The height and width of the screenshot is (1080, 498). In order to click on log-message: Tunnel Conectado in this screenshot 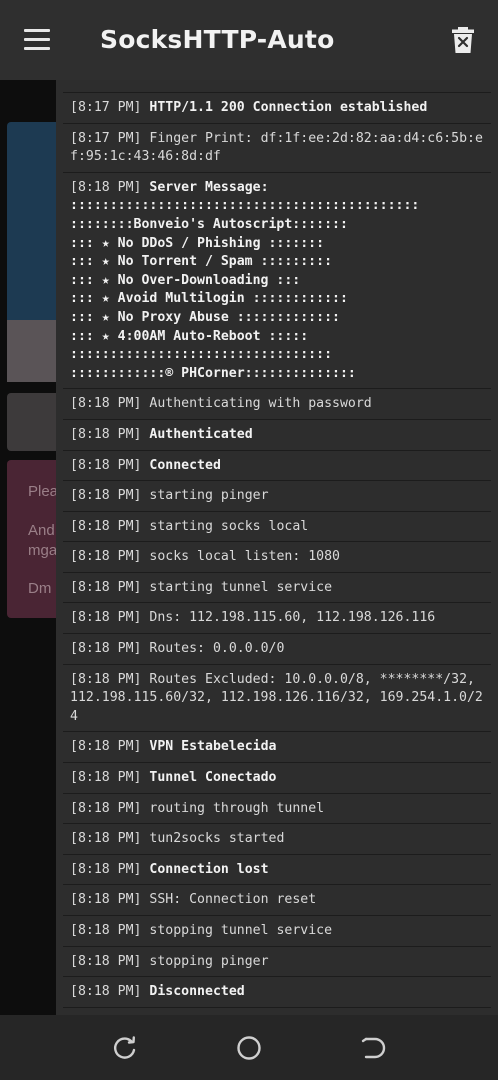, I will do `click(213, 778)`.